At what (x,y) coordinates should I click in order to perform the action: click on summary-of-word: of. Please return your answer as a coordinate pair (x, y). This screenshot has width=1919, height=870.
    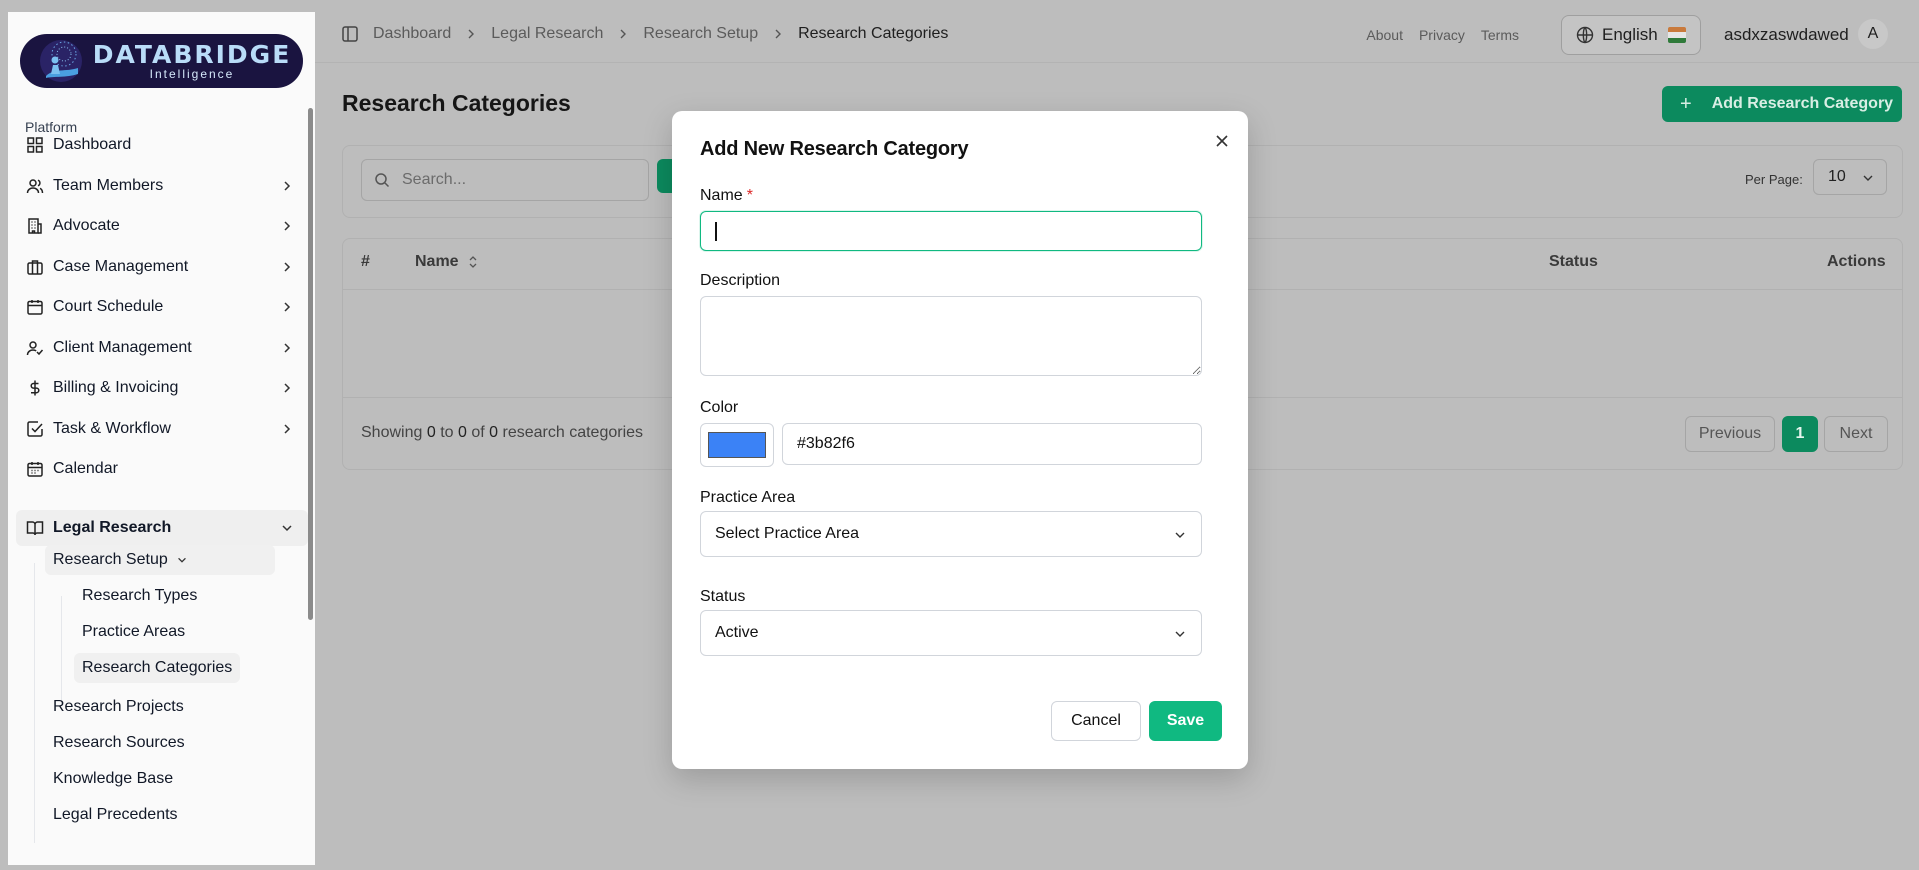
    Looking at the image, I should click on (478, 432).